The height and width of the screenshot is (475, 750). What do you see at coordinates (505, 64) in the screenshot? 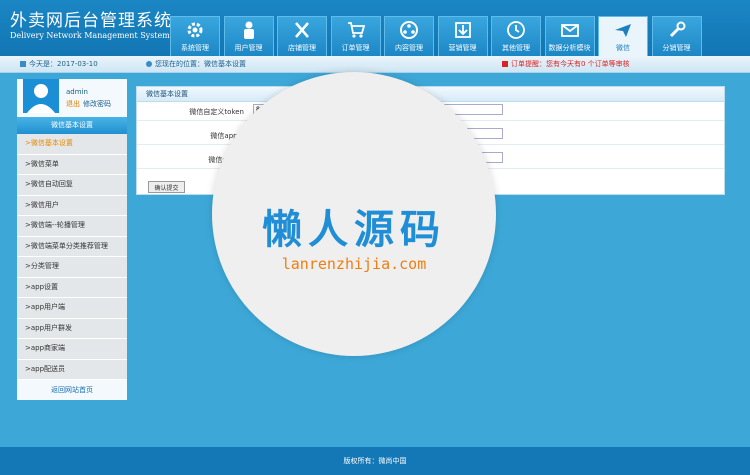
I see `speaker-icon` at bounding box center [505, 64].